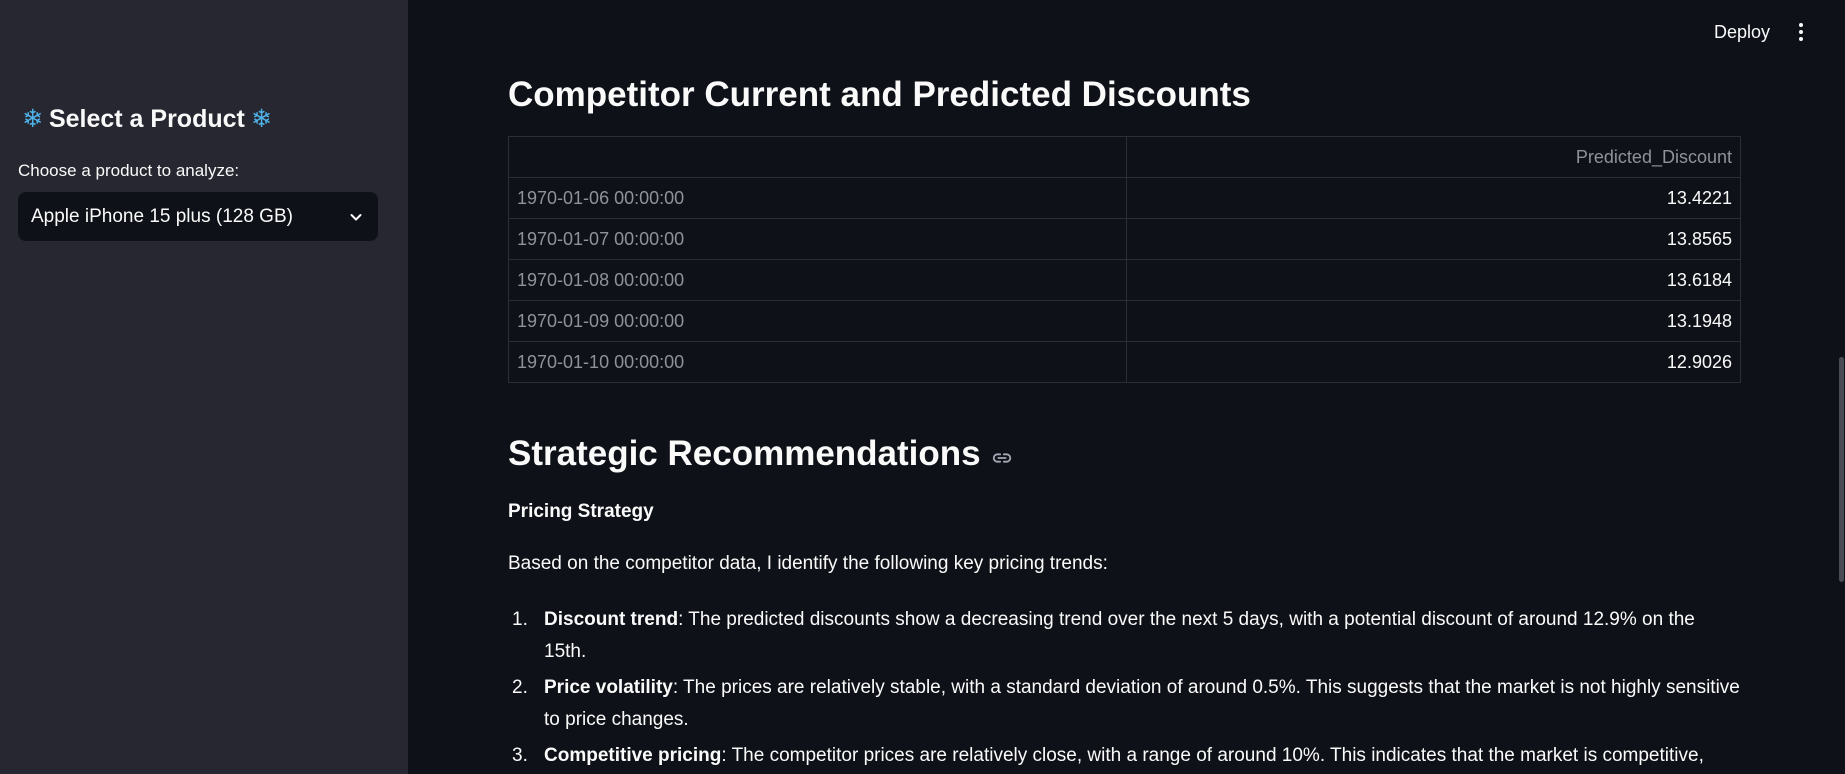 This screenshot has height=774, width=1845. What do you see at coordinates (1002, 458) in the screenshot?
I see `link-icon` at bounding box center [1002, 458].